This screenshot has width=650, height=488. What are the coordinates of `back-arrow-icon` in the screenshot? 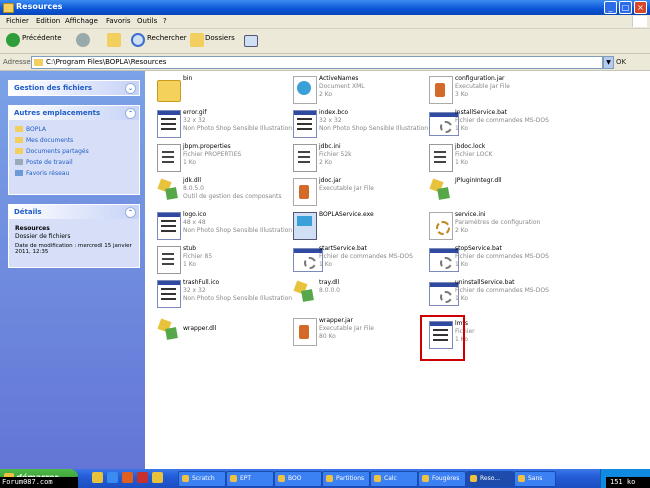 It's located at (13, 40).